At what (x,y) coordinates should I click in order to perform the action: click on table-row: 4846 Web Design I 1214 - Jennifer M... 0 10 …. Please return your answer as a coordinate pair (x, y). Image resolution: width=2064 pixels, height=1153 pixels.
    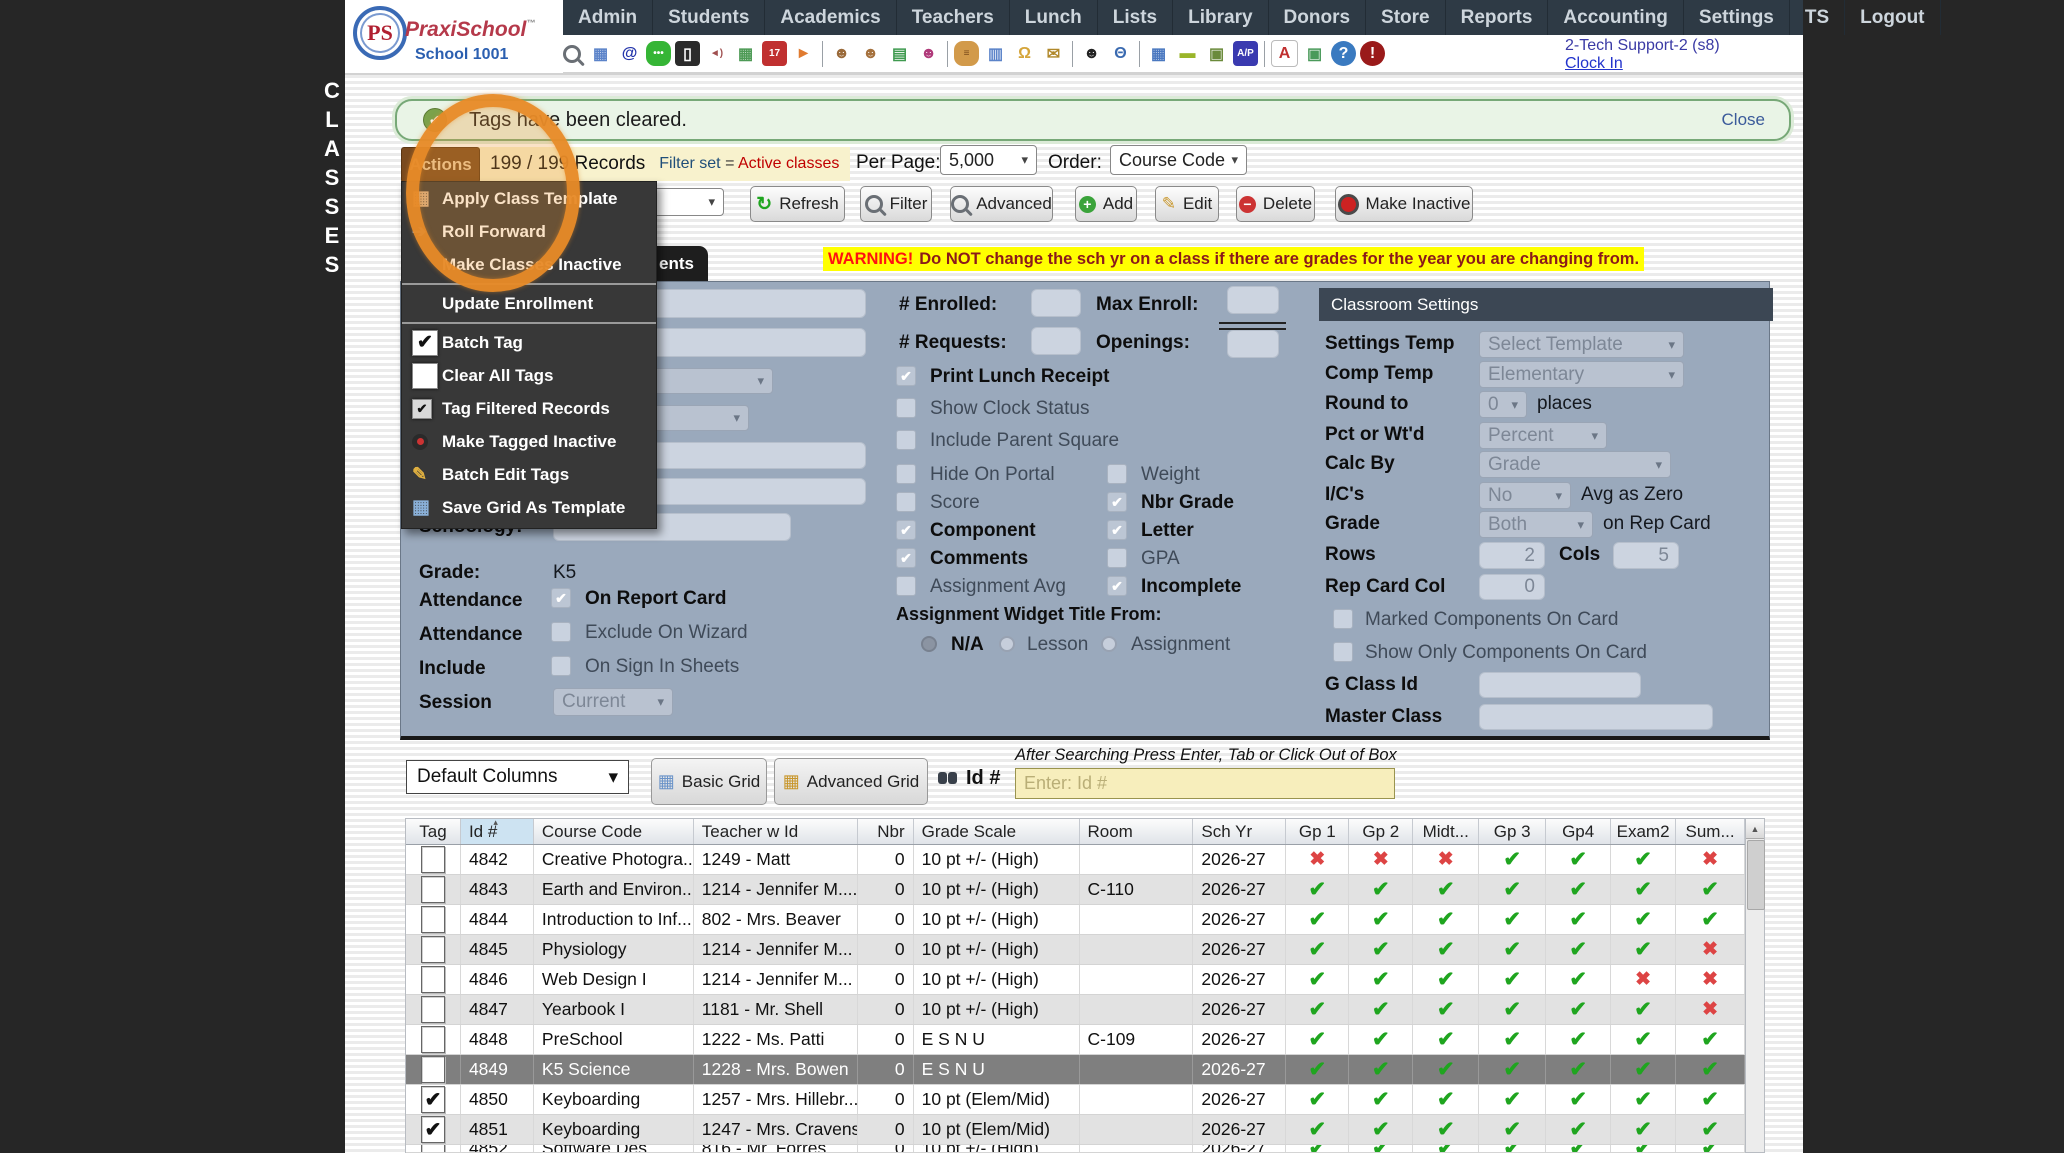
    Looking at the image, I should click on (1076, 980).